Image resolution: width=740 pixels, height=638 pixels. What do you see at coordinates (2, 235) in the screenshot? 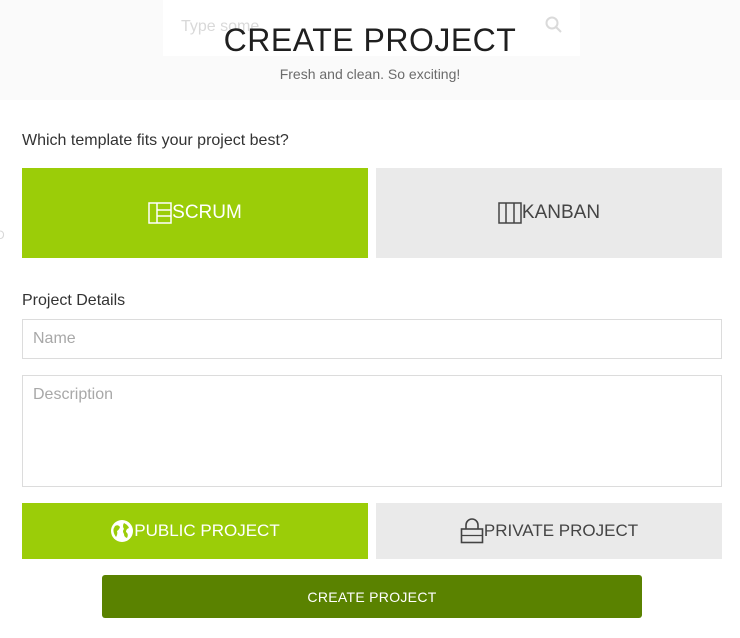
I see `background-side-glyph: D` at bounding box center [2, 235].